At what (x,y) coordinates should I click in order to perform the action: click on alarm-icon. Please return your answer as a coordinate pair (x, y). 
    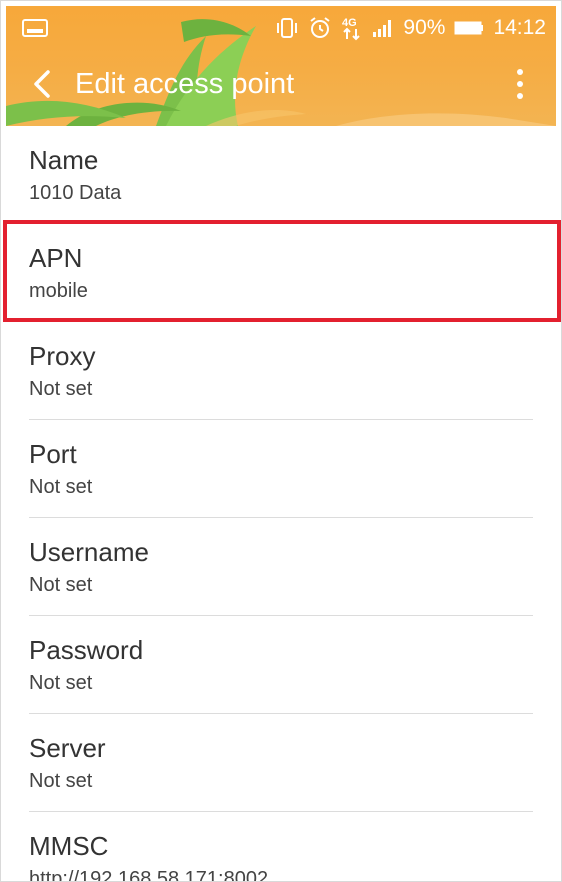
    Looking at the image, I should click on (320, 28).